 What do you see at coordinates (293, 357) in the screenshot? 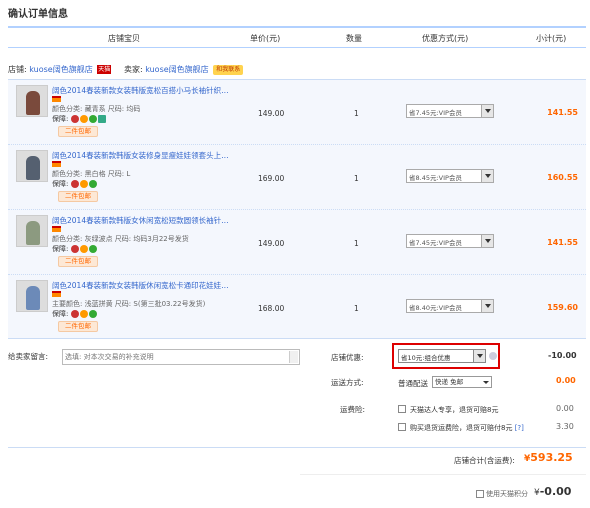
I see `scrollbar` at bounding box center [293, 357].